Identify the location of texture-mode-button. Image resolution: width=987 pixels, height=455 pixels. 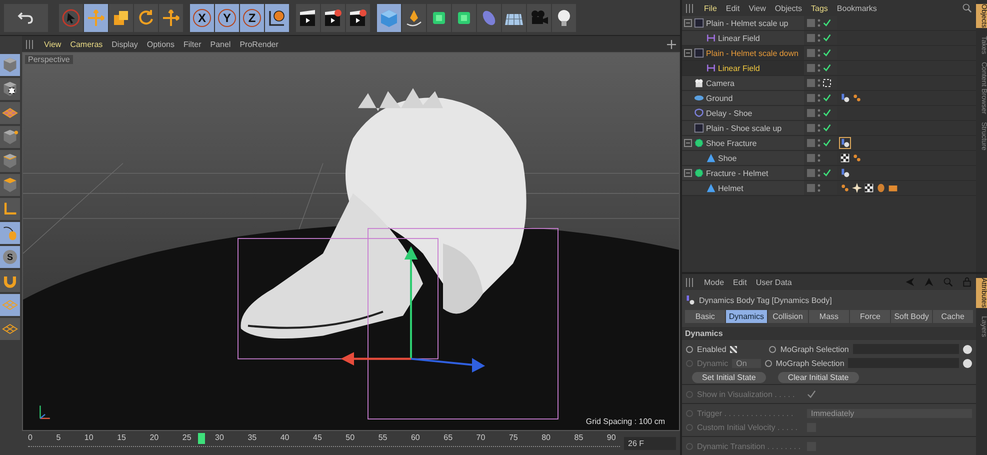
(10, 89).